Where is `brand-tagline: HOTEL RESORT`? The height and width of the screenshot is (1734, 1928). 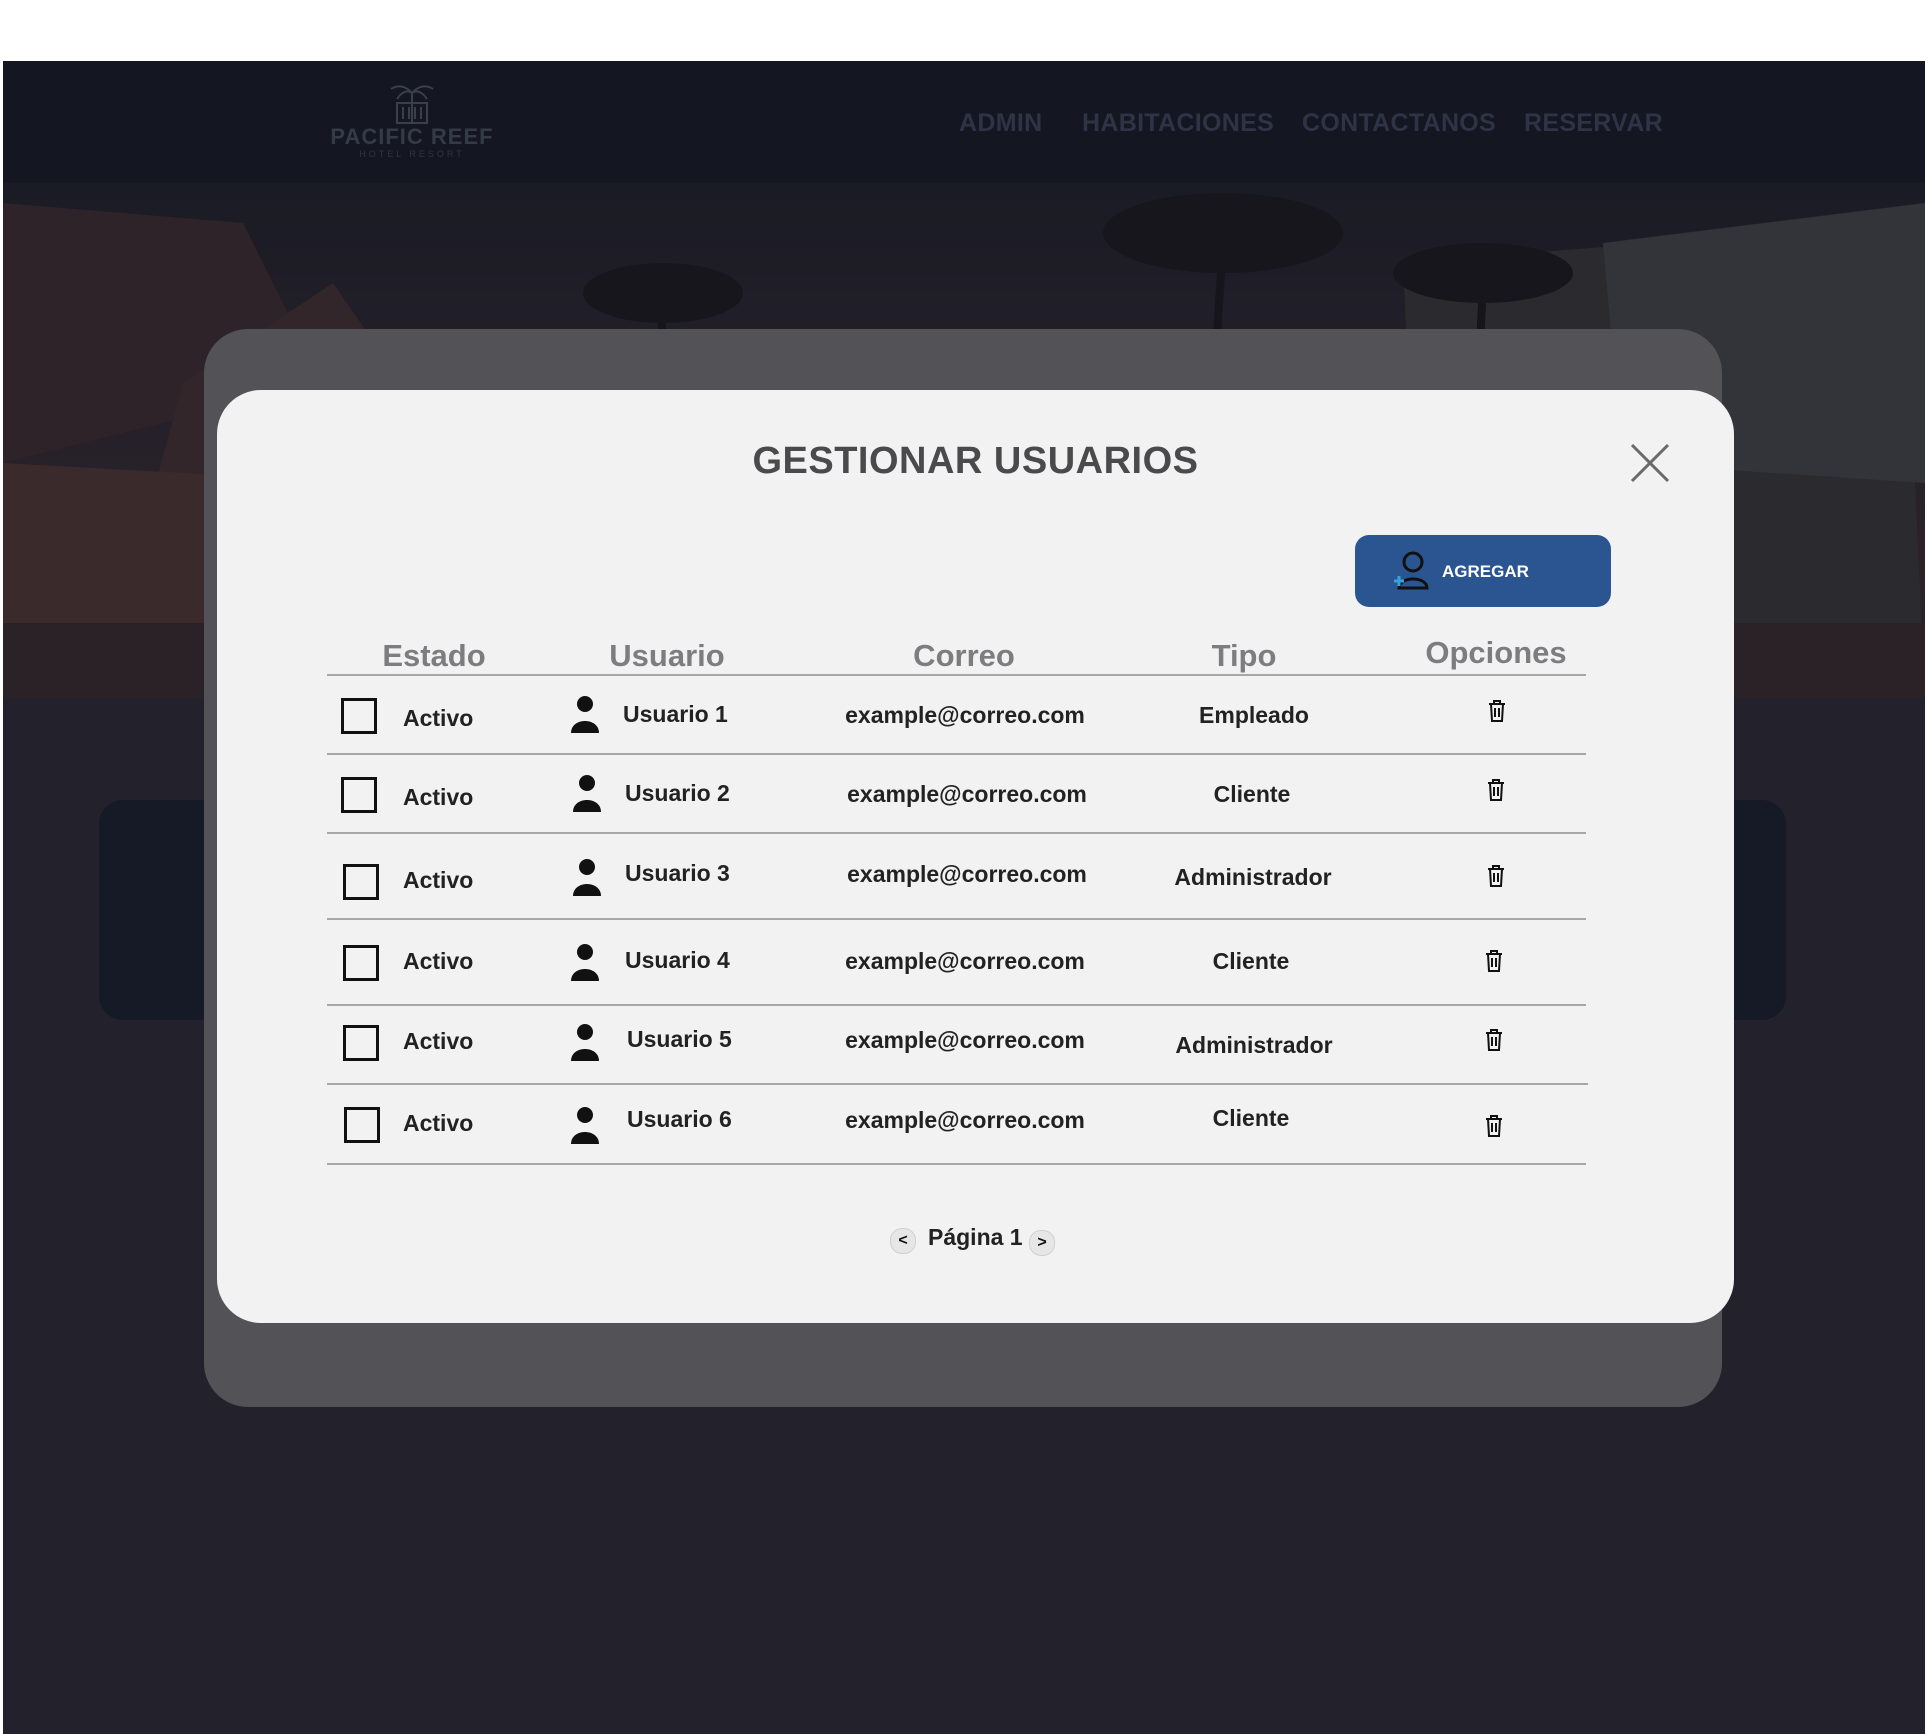
brand-tagline: HOTEL RESORT is located at coordinates (412, 154).